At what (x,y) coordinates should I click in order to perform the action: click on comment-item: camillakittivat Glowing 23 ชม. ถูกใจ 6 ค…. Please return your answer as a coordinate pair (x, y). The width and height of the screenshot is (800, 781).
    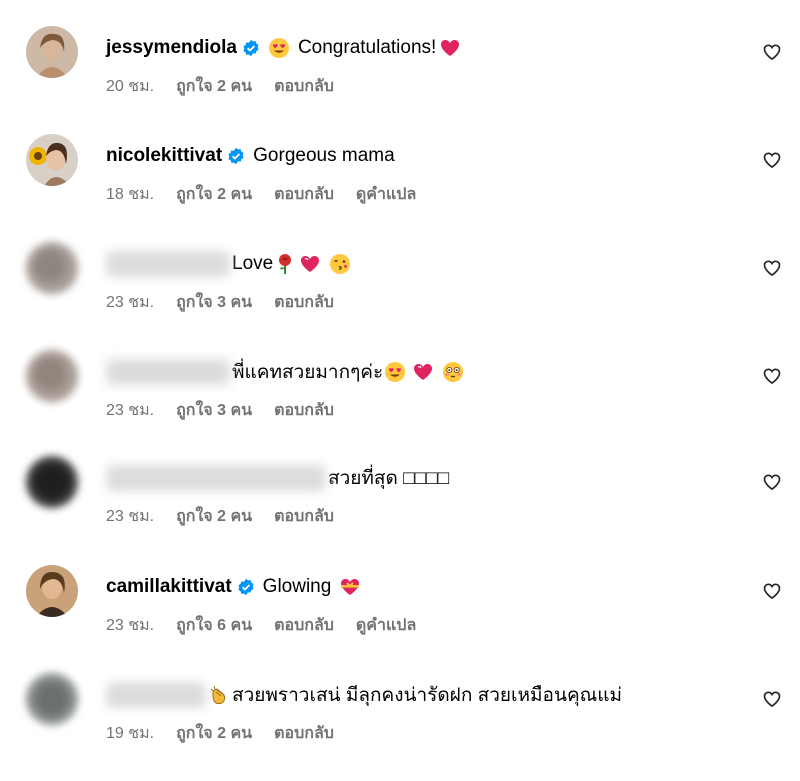
    Looking at the image, I should click on (400, 619).